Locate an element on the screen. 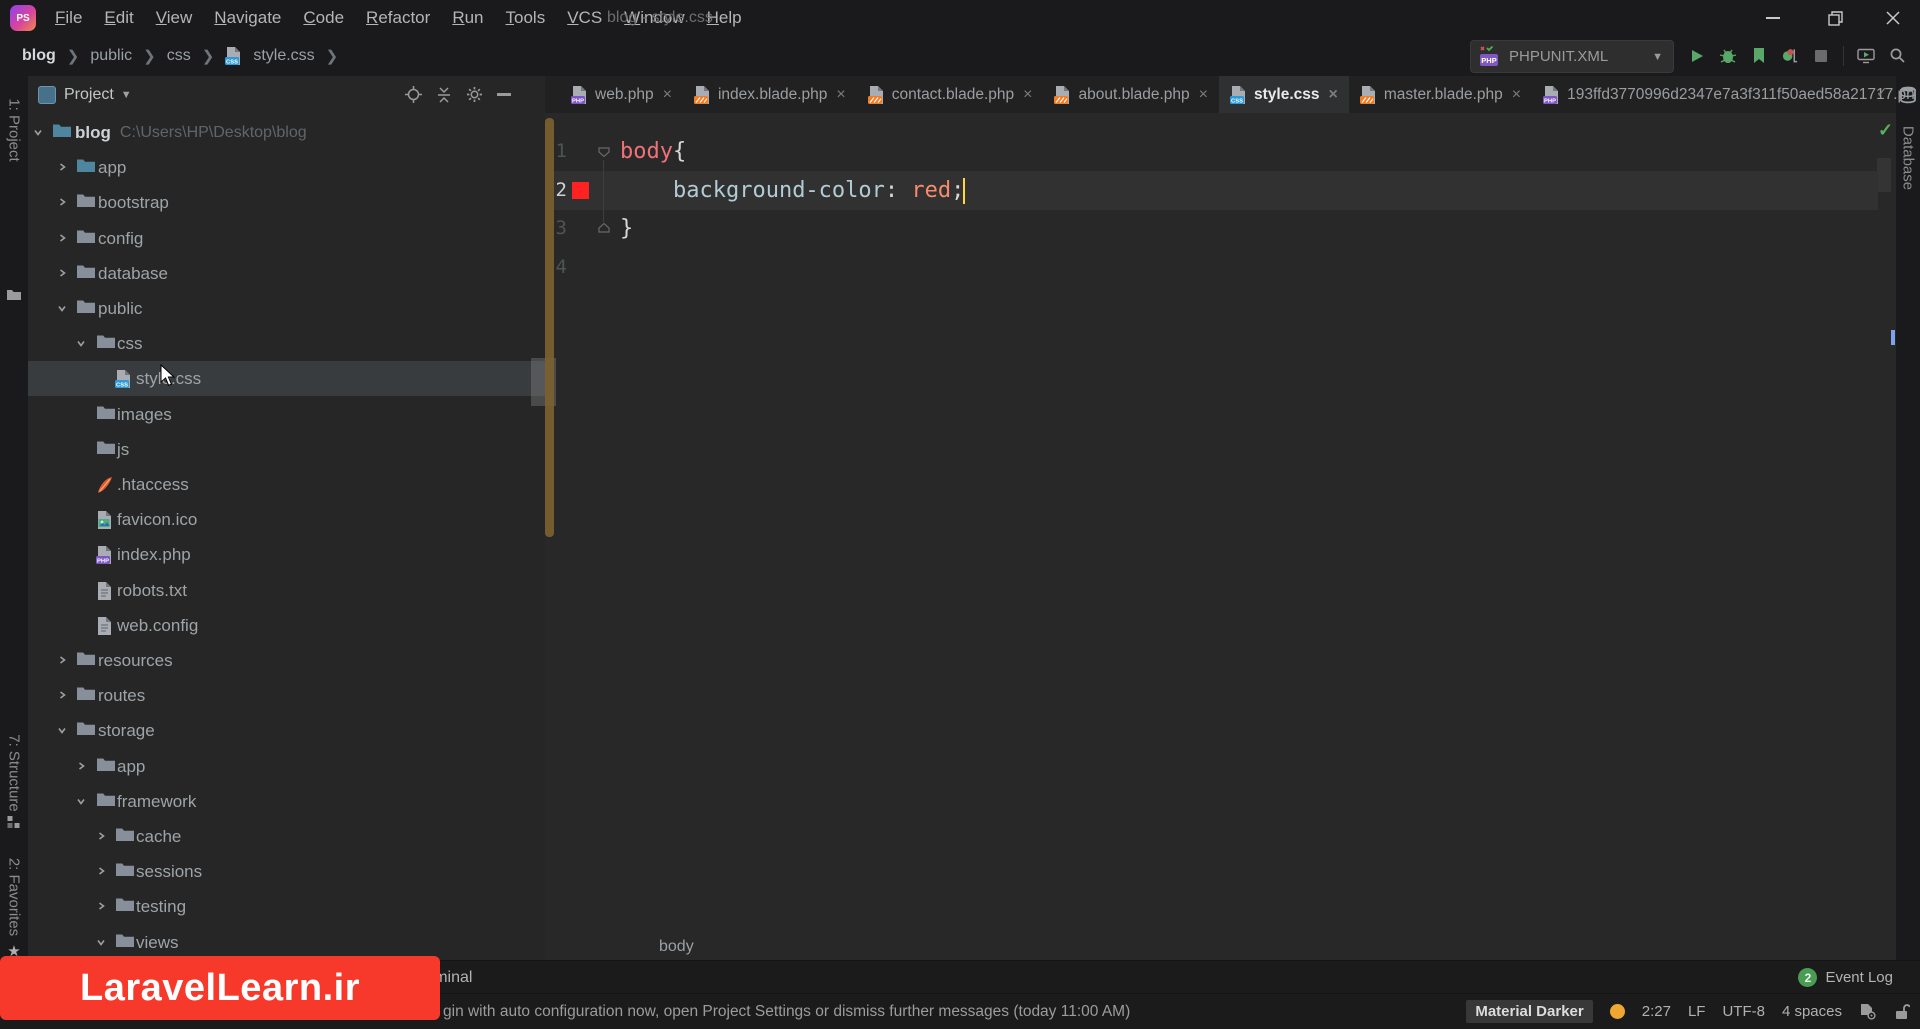 The width and height of the screenshot is (1920, 1029). run-with-coverage-button is located at coordinates (1759, 56).